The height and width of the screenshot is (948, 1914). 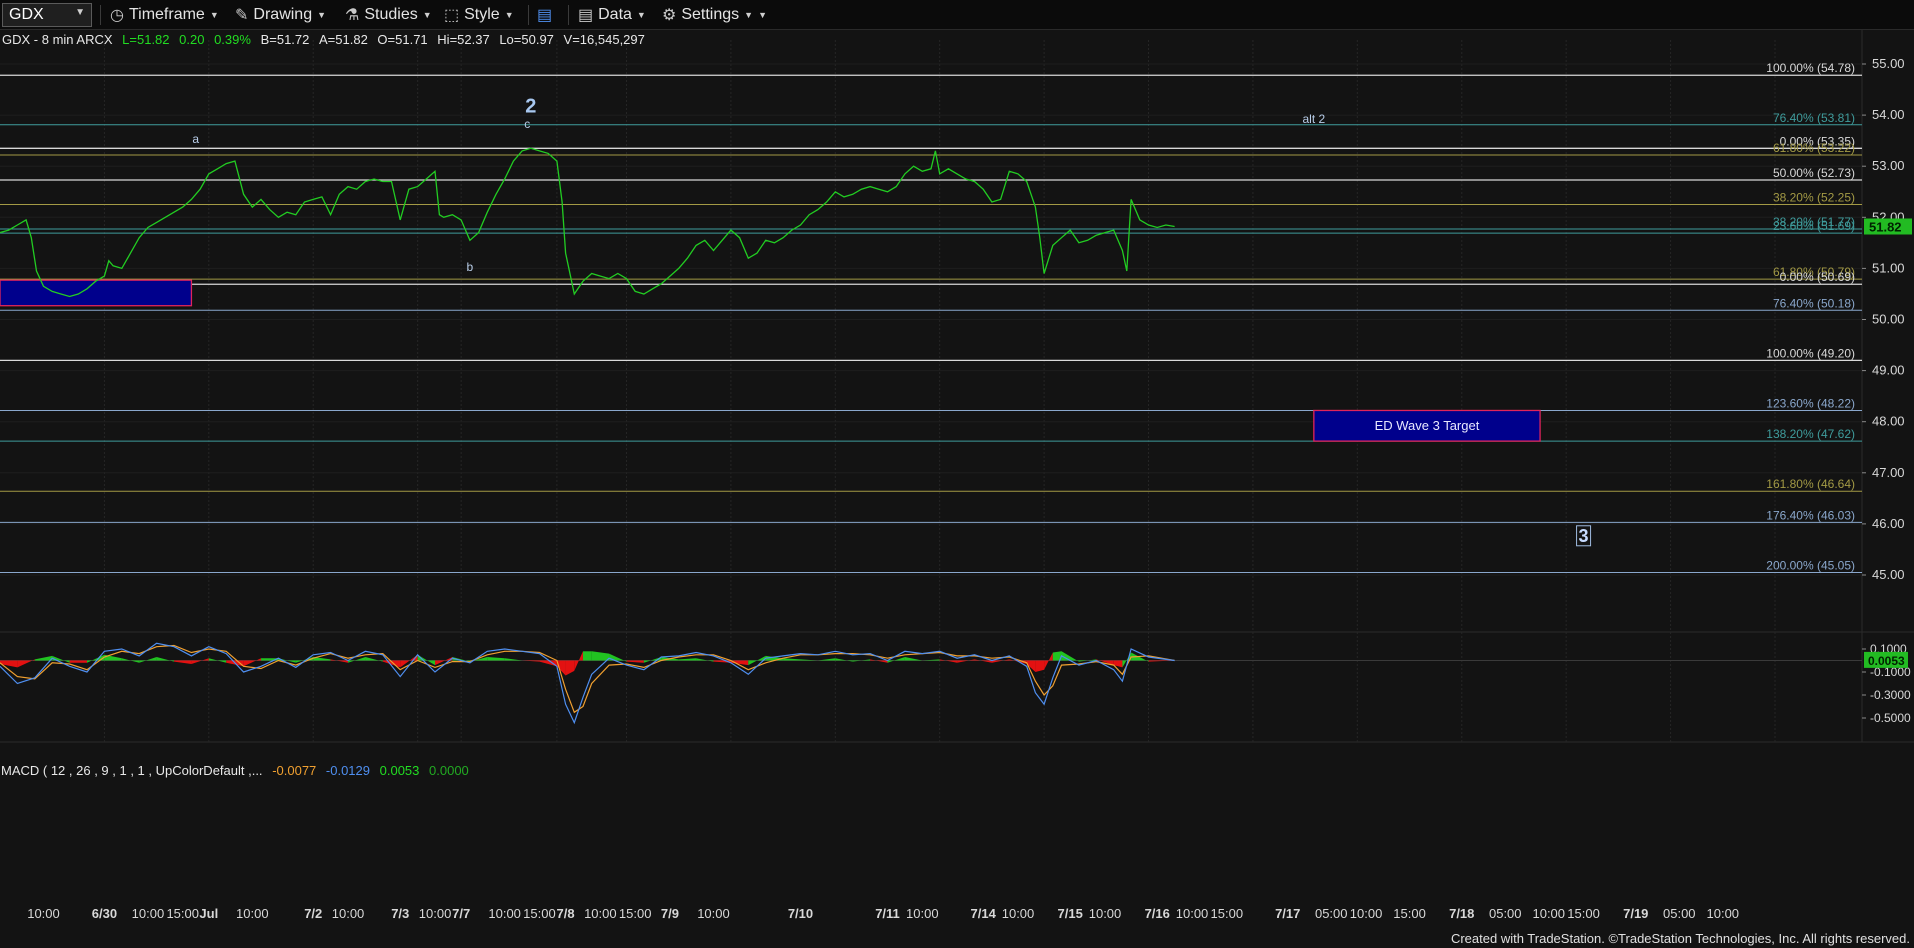 I want to click on x-tick-label: 7/10, so click(x=800, y=913).